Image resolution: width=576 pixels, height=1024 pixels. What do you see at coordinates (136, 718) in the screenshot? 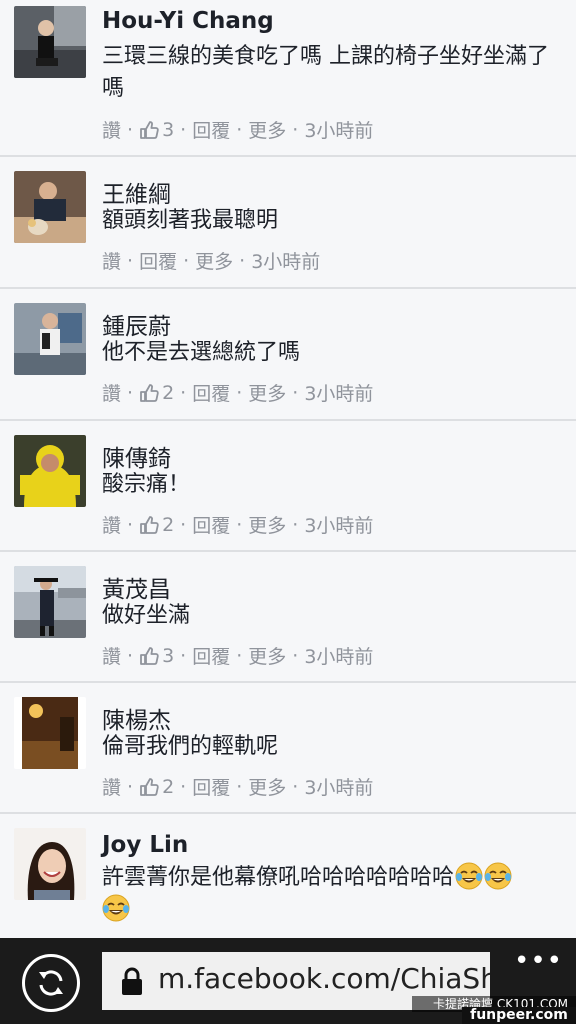
I see `comment-author: 陳楊杰` at bounding box center [136, 718].